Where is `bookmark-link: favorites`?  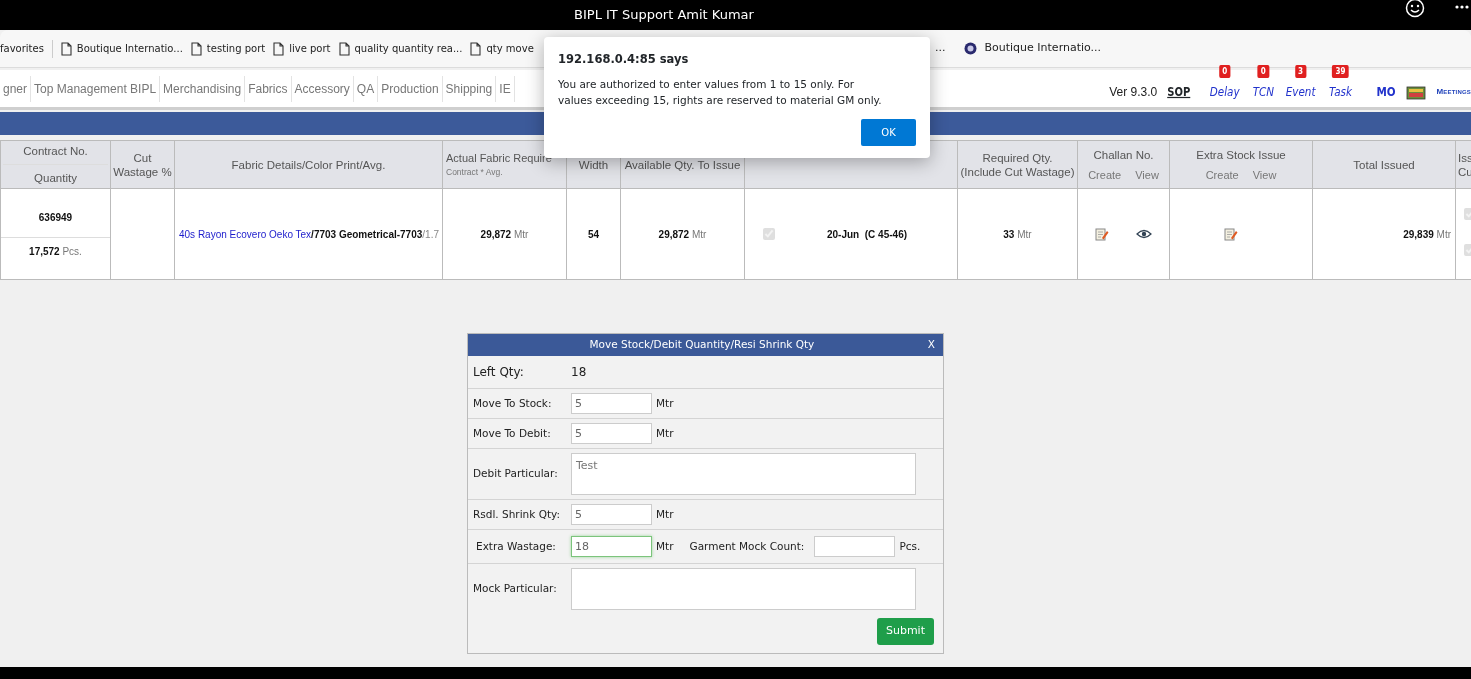 bookmark-link: favorites is located at coordinates (22, 48).